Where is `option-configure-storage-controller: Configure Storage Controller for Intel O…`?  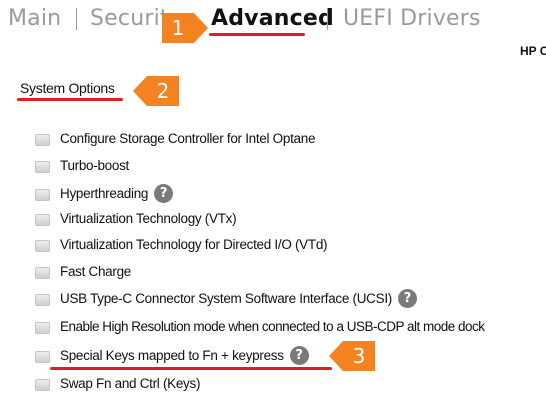 option-configure-storage-controller: Configure Storage Controller for Intel O… is located at coordinates (175, 138).